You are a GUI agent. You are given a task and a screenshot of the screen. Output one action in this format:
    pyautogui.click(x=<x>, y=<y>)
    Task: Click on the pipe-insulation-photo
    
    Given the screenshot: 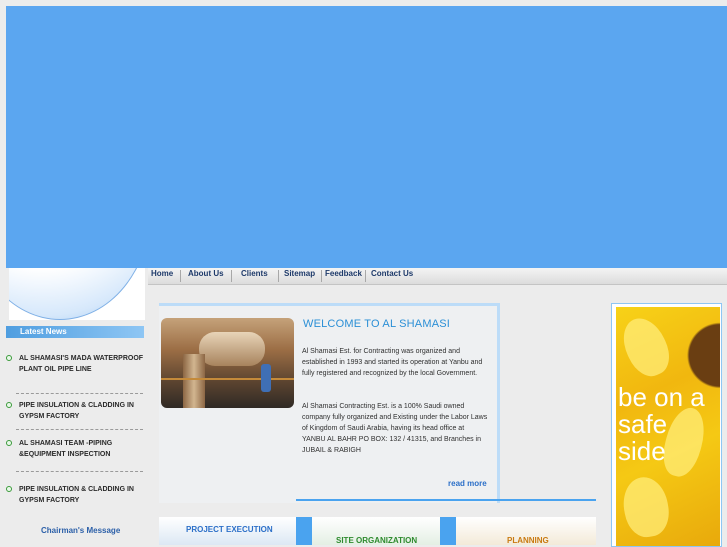 What is the action you would take?
    pyautogui.click(x=227, y=363)
    